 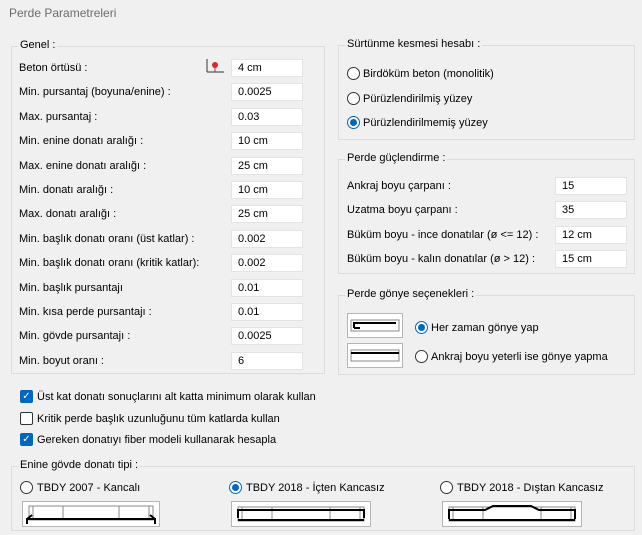 I want to click on group-surtunme-title: Sürtünme kesmesi hesabı :, so click(x=414, y=44).